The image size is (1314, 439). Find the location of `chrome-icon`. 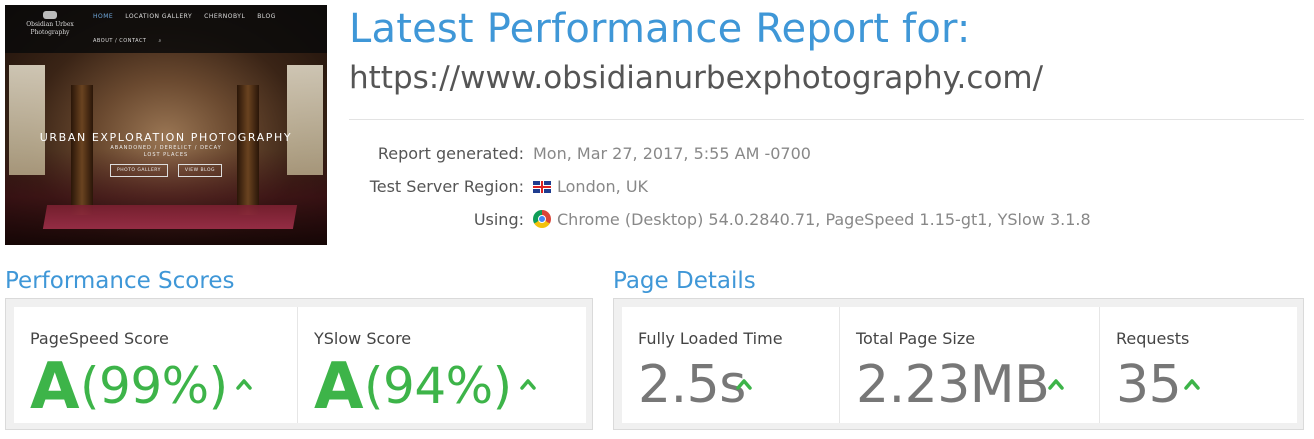

chrome-icon is located at coordinates (542, 219).